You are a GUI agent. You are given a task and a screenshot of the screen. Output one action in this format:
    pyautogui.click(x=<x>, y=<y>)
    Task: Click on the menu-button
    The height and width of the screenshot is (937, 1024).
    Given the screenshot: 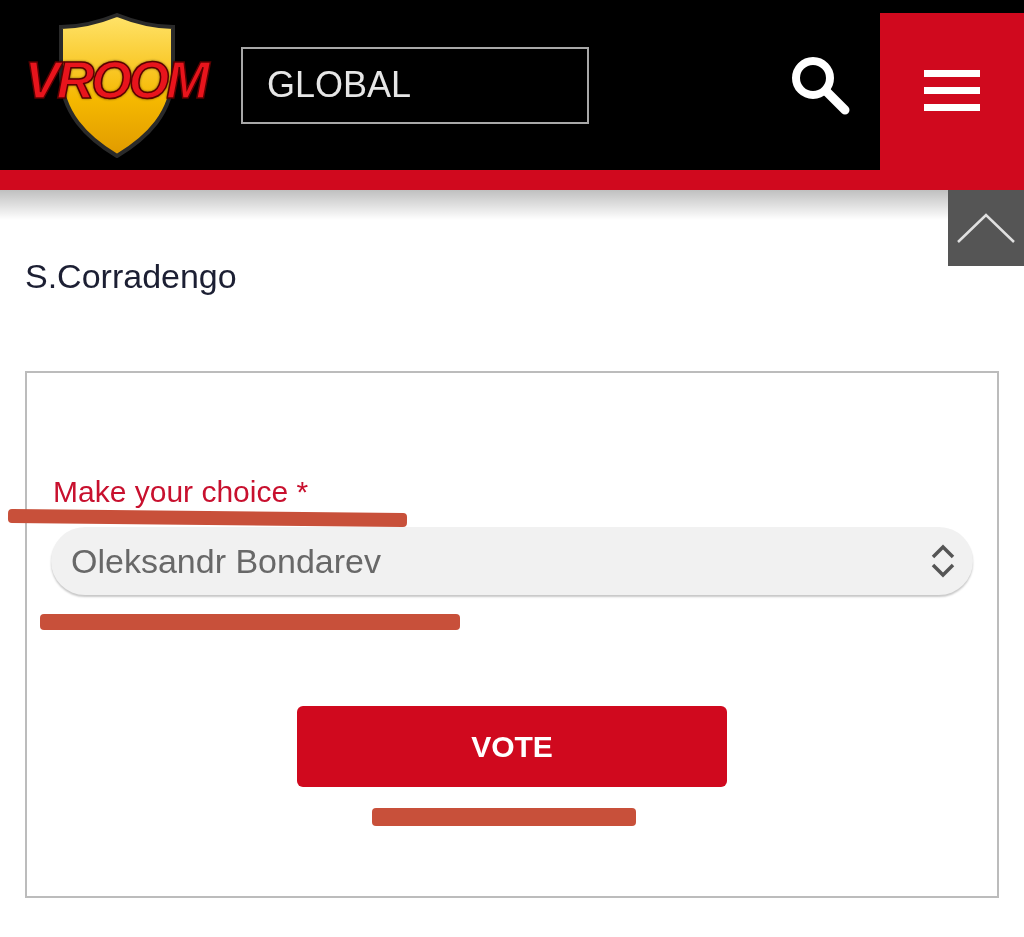 What is the action you would take?
    pyautogui.click(x=952, y=101)
    